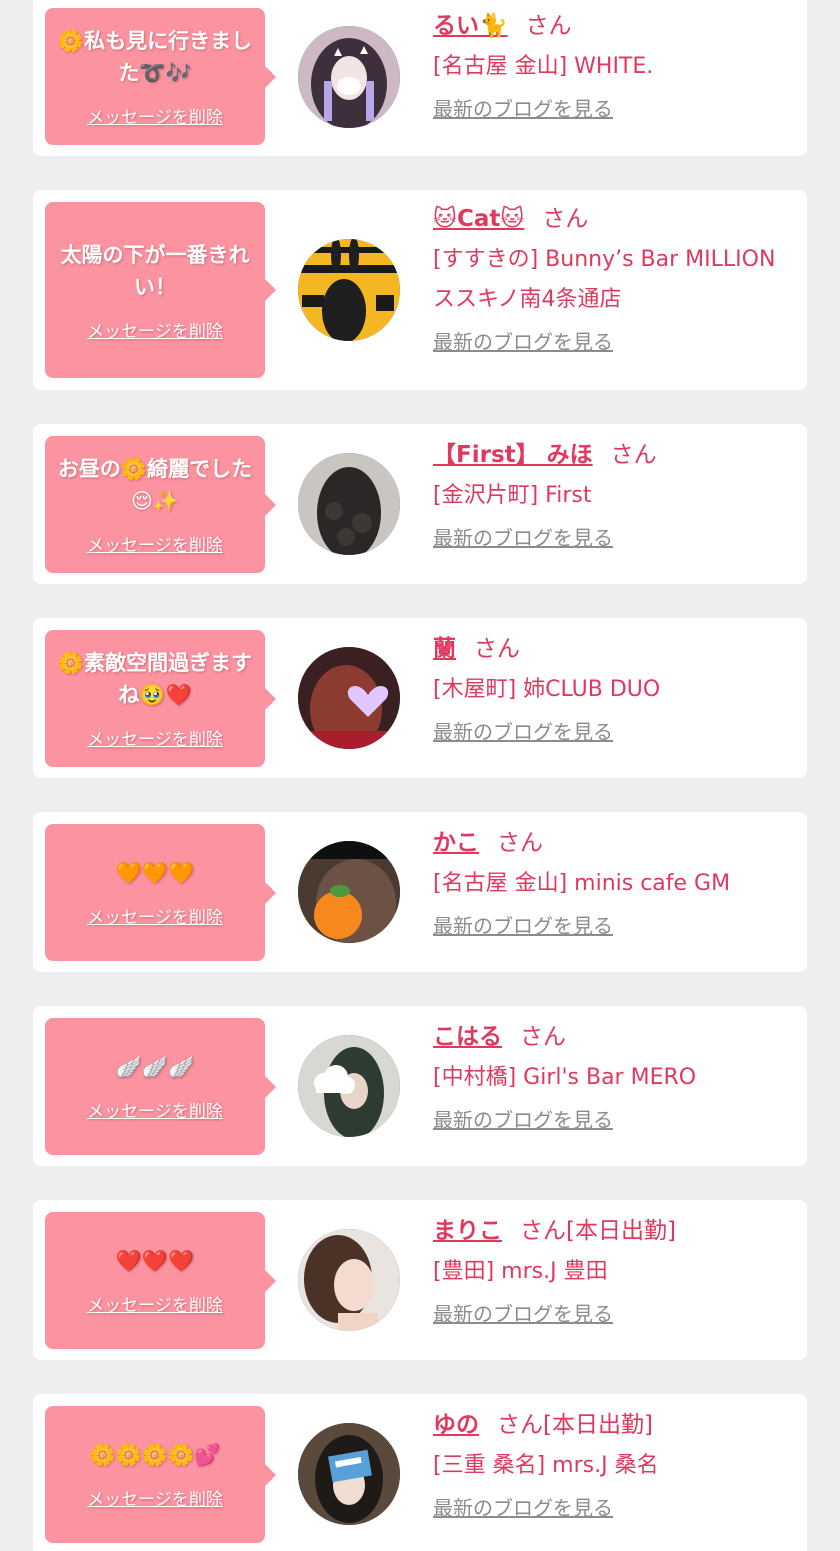  What do you see at coordinates (478, 219) in the screenshot?
I see `cast-name-link: 🐱Cat🐱` at bounding box center [478, 219].